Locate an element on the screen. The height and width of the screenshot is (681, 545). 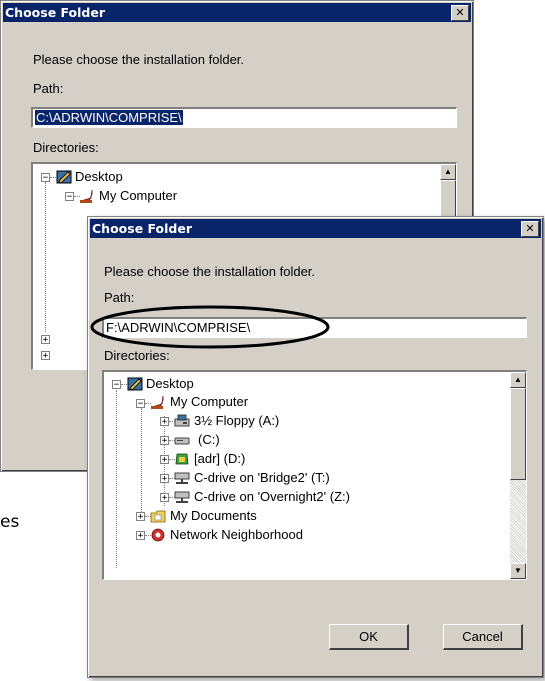
scroll-thumb is located at coordinates (518, 434).